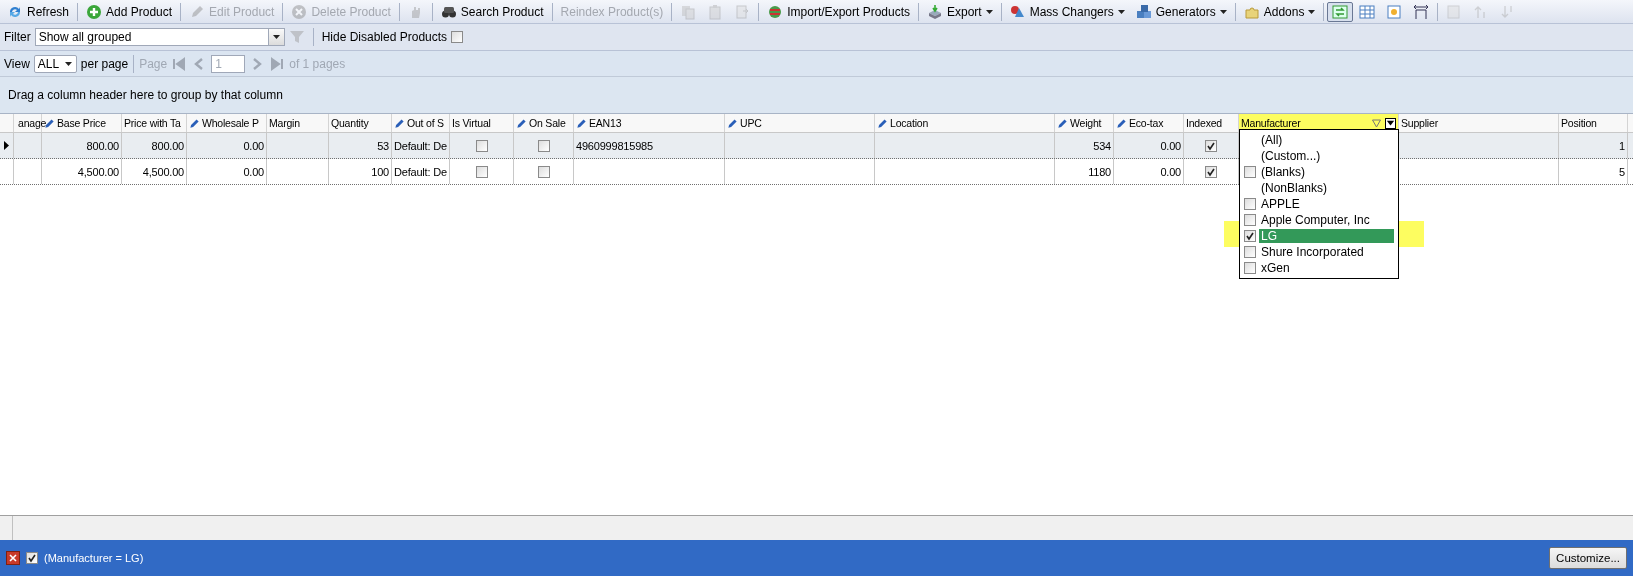 Image resolution: width=1633 pixels, height=576 pixels. What do you see at coordinates (1204, 123) in the screenshot?
I see `column-title: Indexed` at bounding box center [1204, 123].